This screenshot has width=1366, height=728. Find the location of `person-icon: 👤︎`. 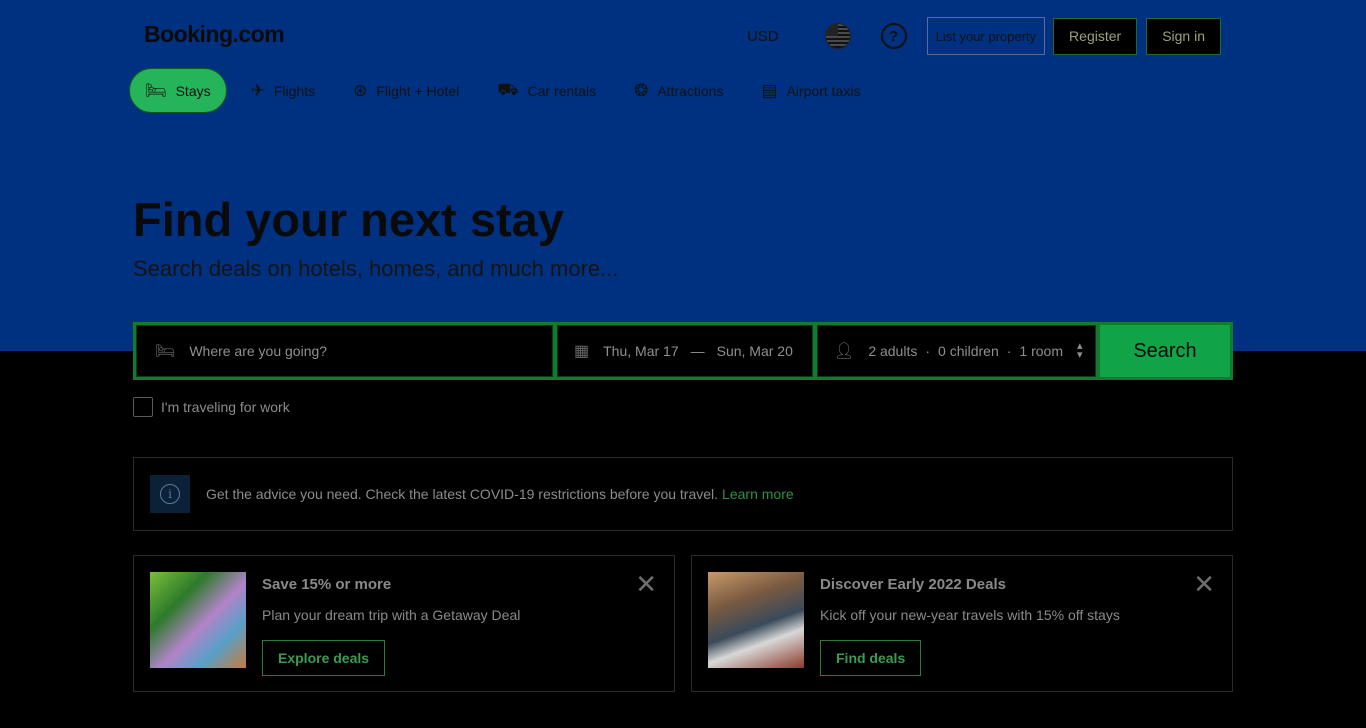

person-icon: 👤︎ is located at coordinates (844, 351).